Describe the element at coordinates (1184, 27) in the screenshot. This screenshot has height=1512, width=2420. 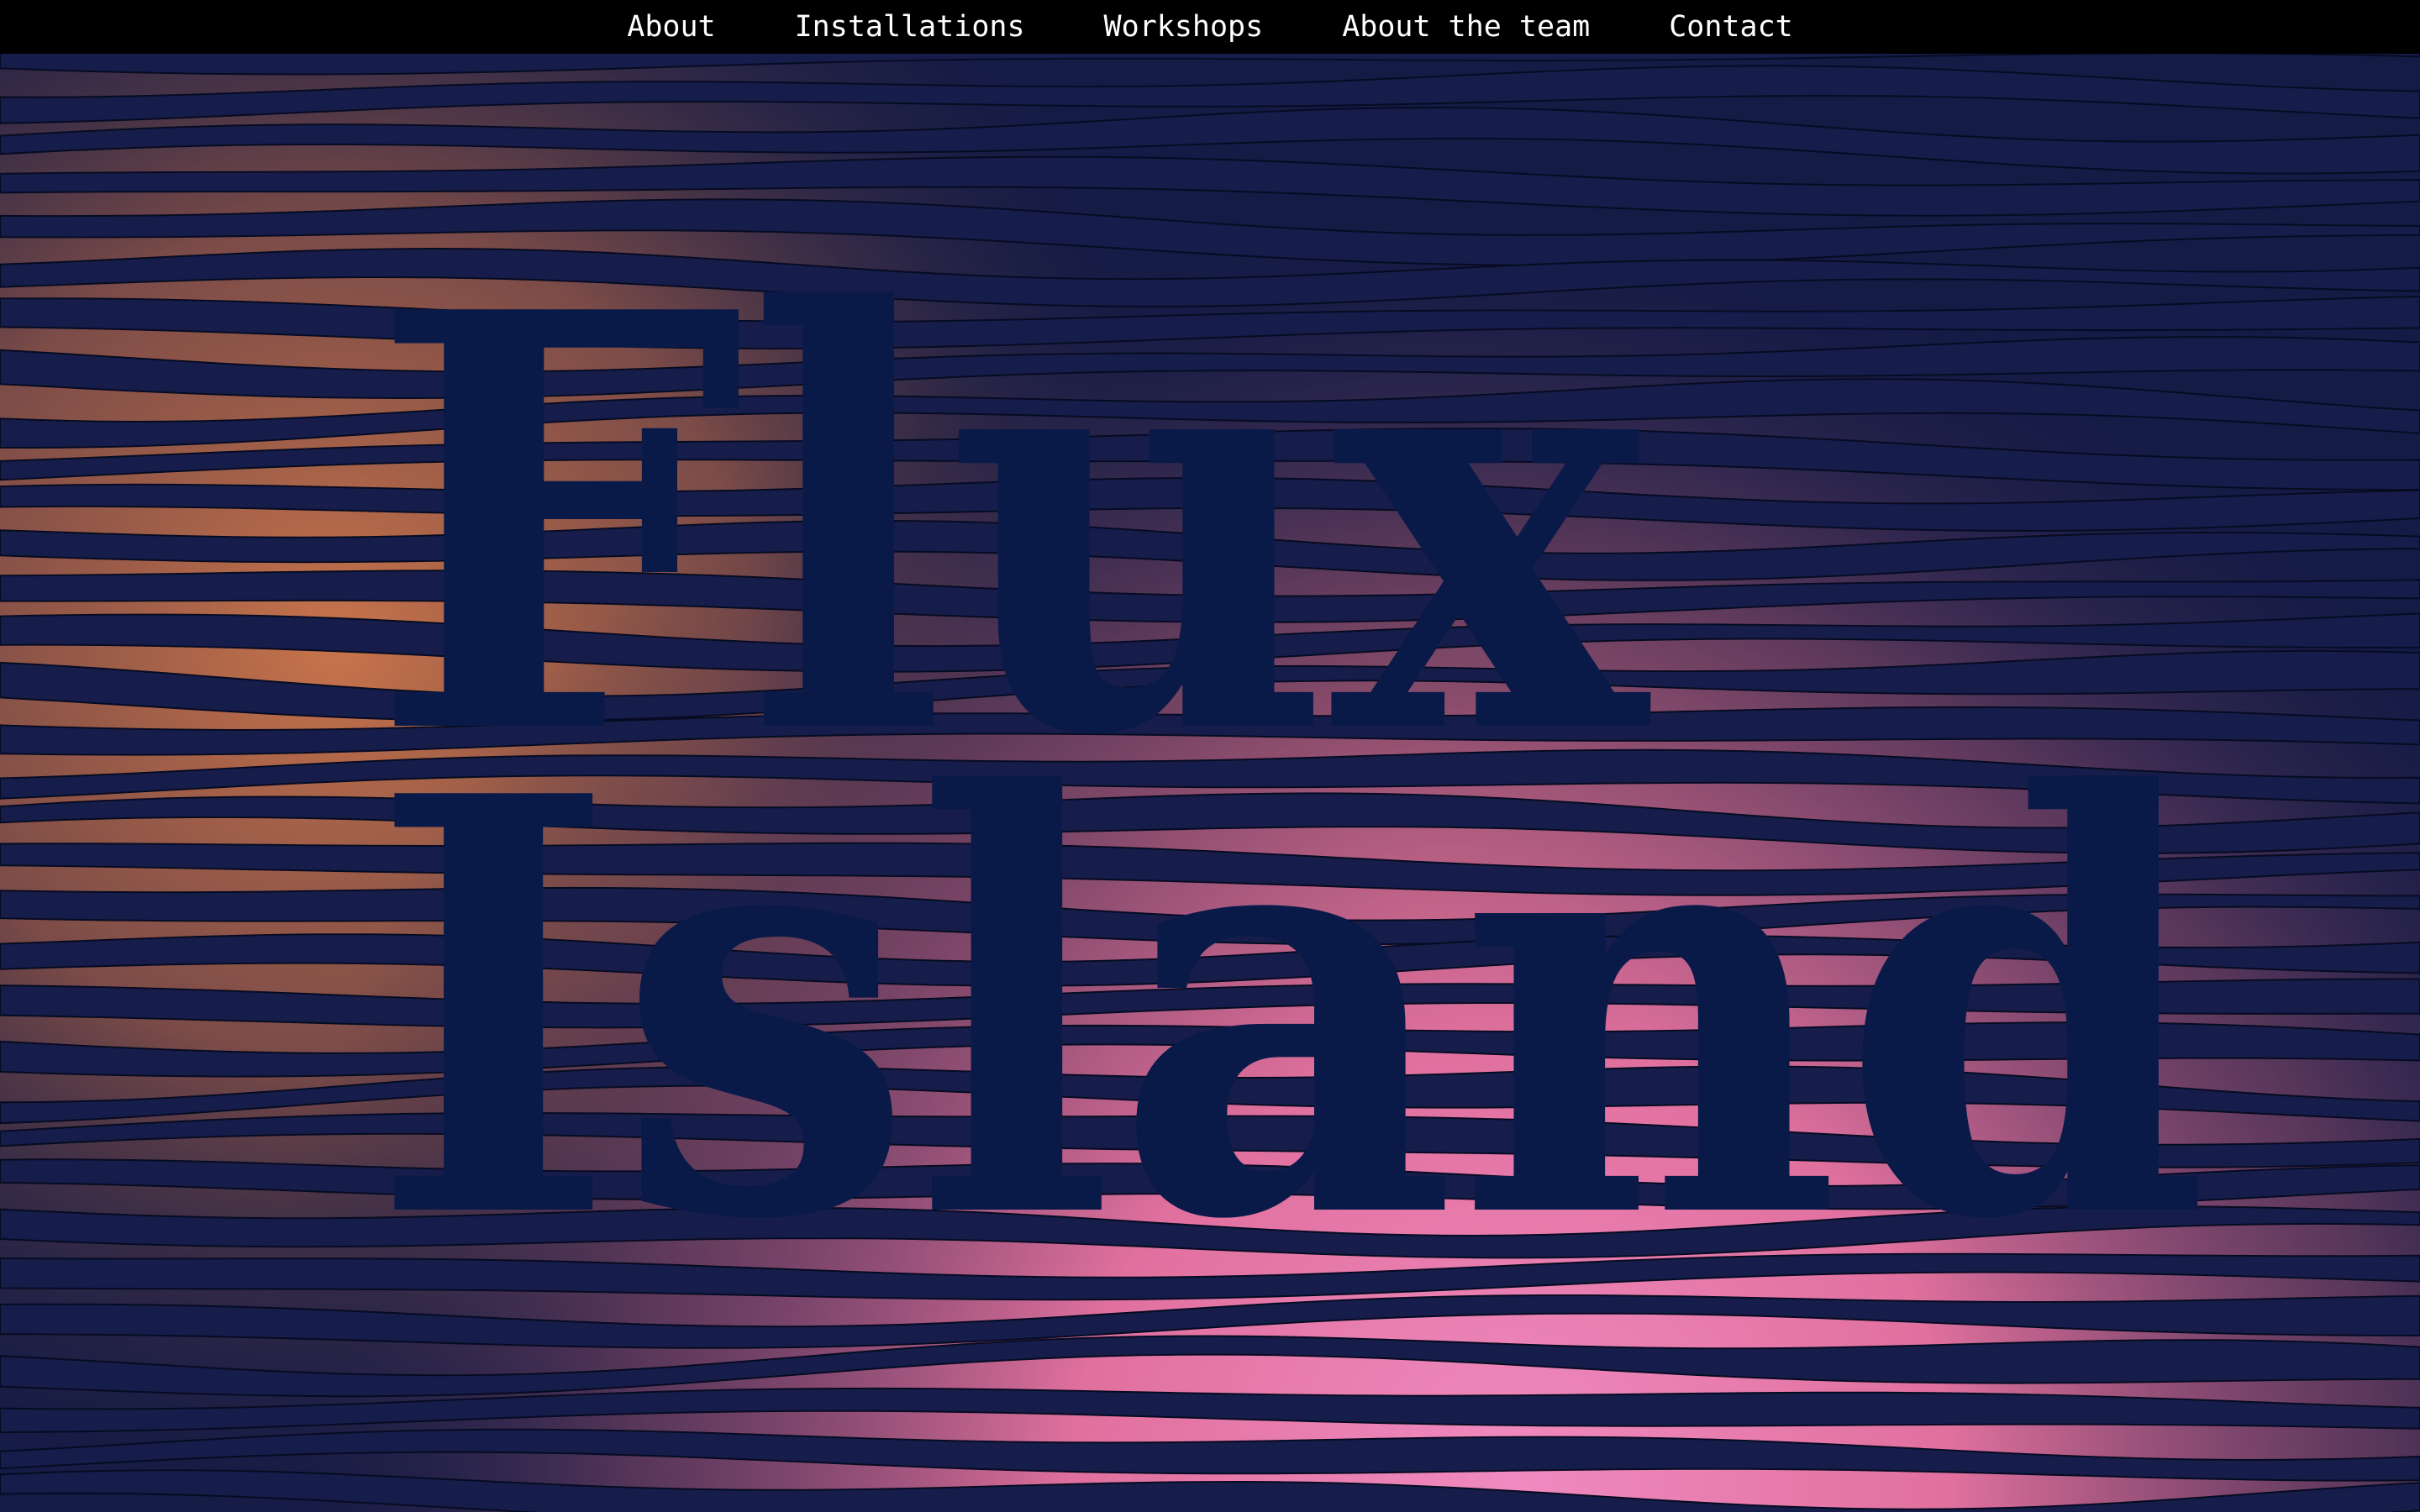
I see `nav-link-workshops: Workshops` at that location.